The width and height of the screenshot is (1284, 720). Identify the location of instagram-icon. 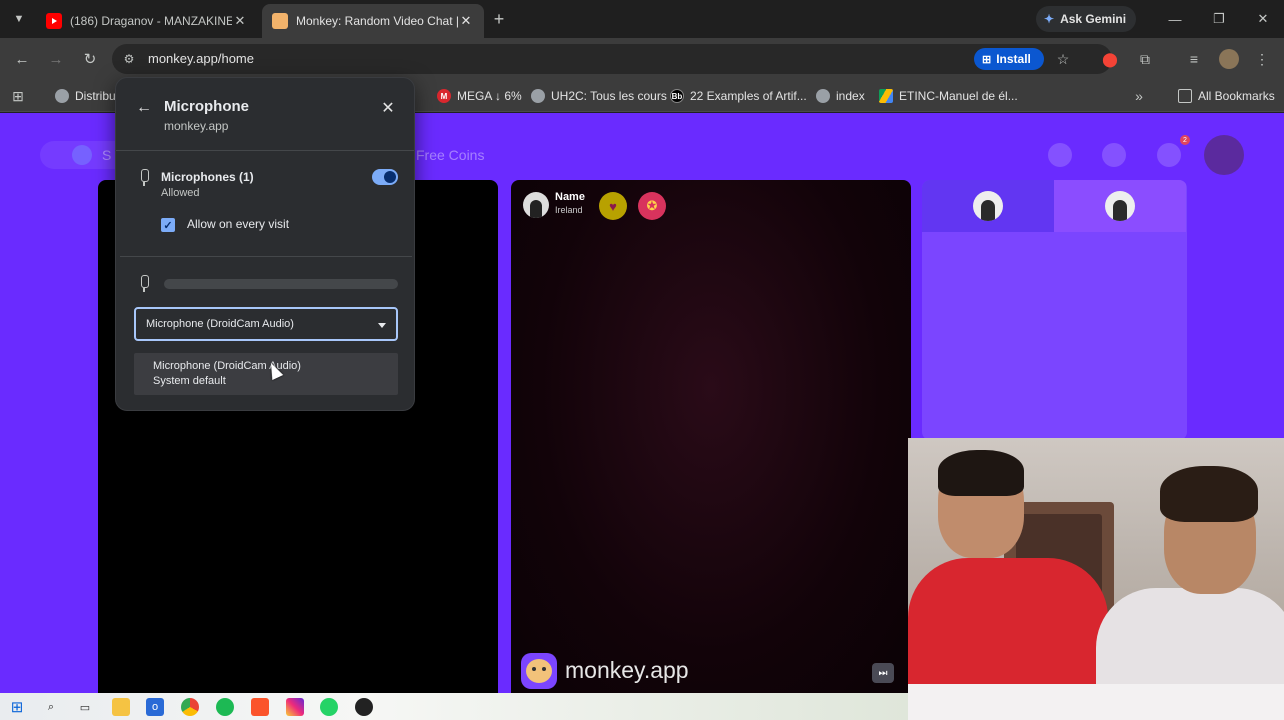
(295, 707).